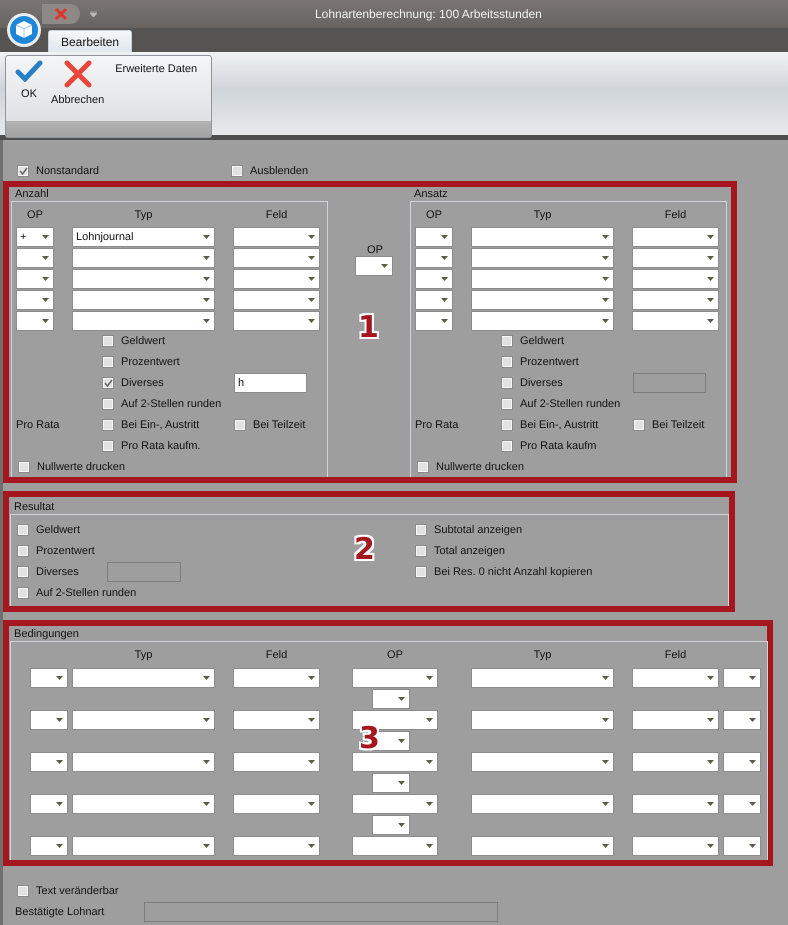 The height and width of the screenshot is (925, 788). Describe the element at coordinates (35, 237) in the screenshot. I see `dropdown: +` at that location.